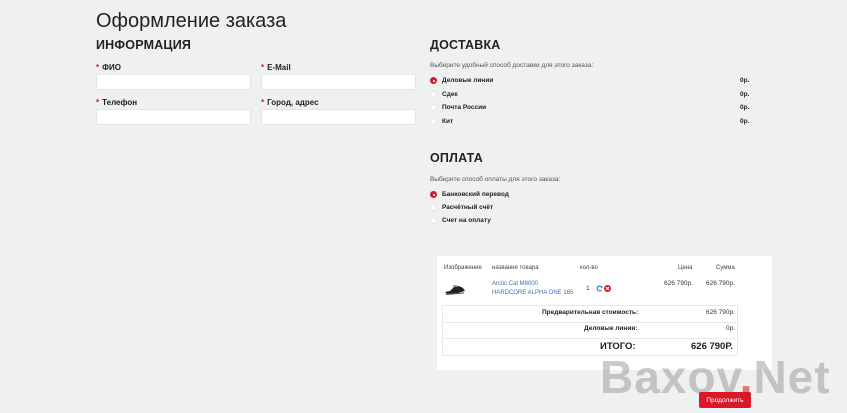  I want to click on subtotal-label: Предварительная стоимость:, so click(590, 312).